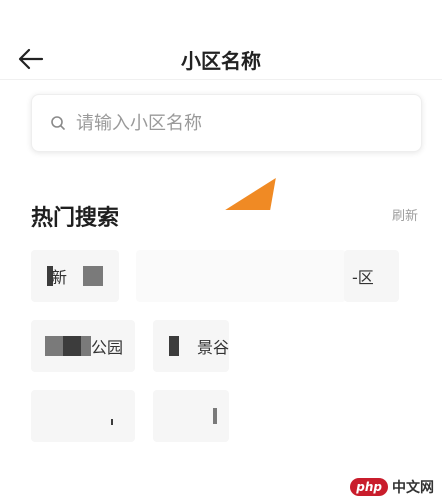 The image size is (442, 503). I want to click on chip-label: 新, so click(59, 277).